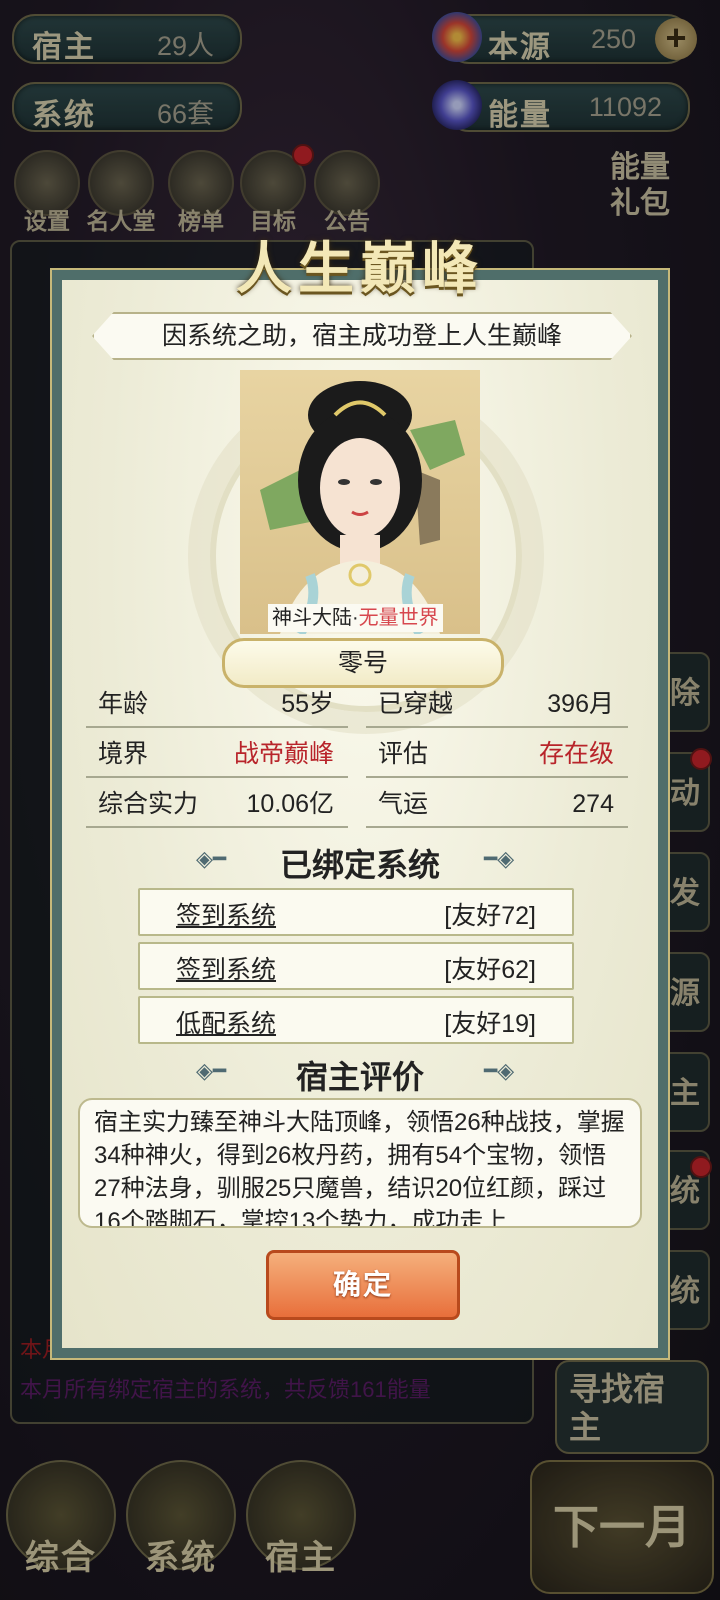 The width and height of the screenshot is (720, 1600). I want to click on bound-system-row: 低配系统 [友好19], so click(356, 1020).